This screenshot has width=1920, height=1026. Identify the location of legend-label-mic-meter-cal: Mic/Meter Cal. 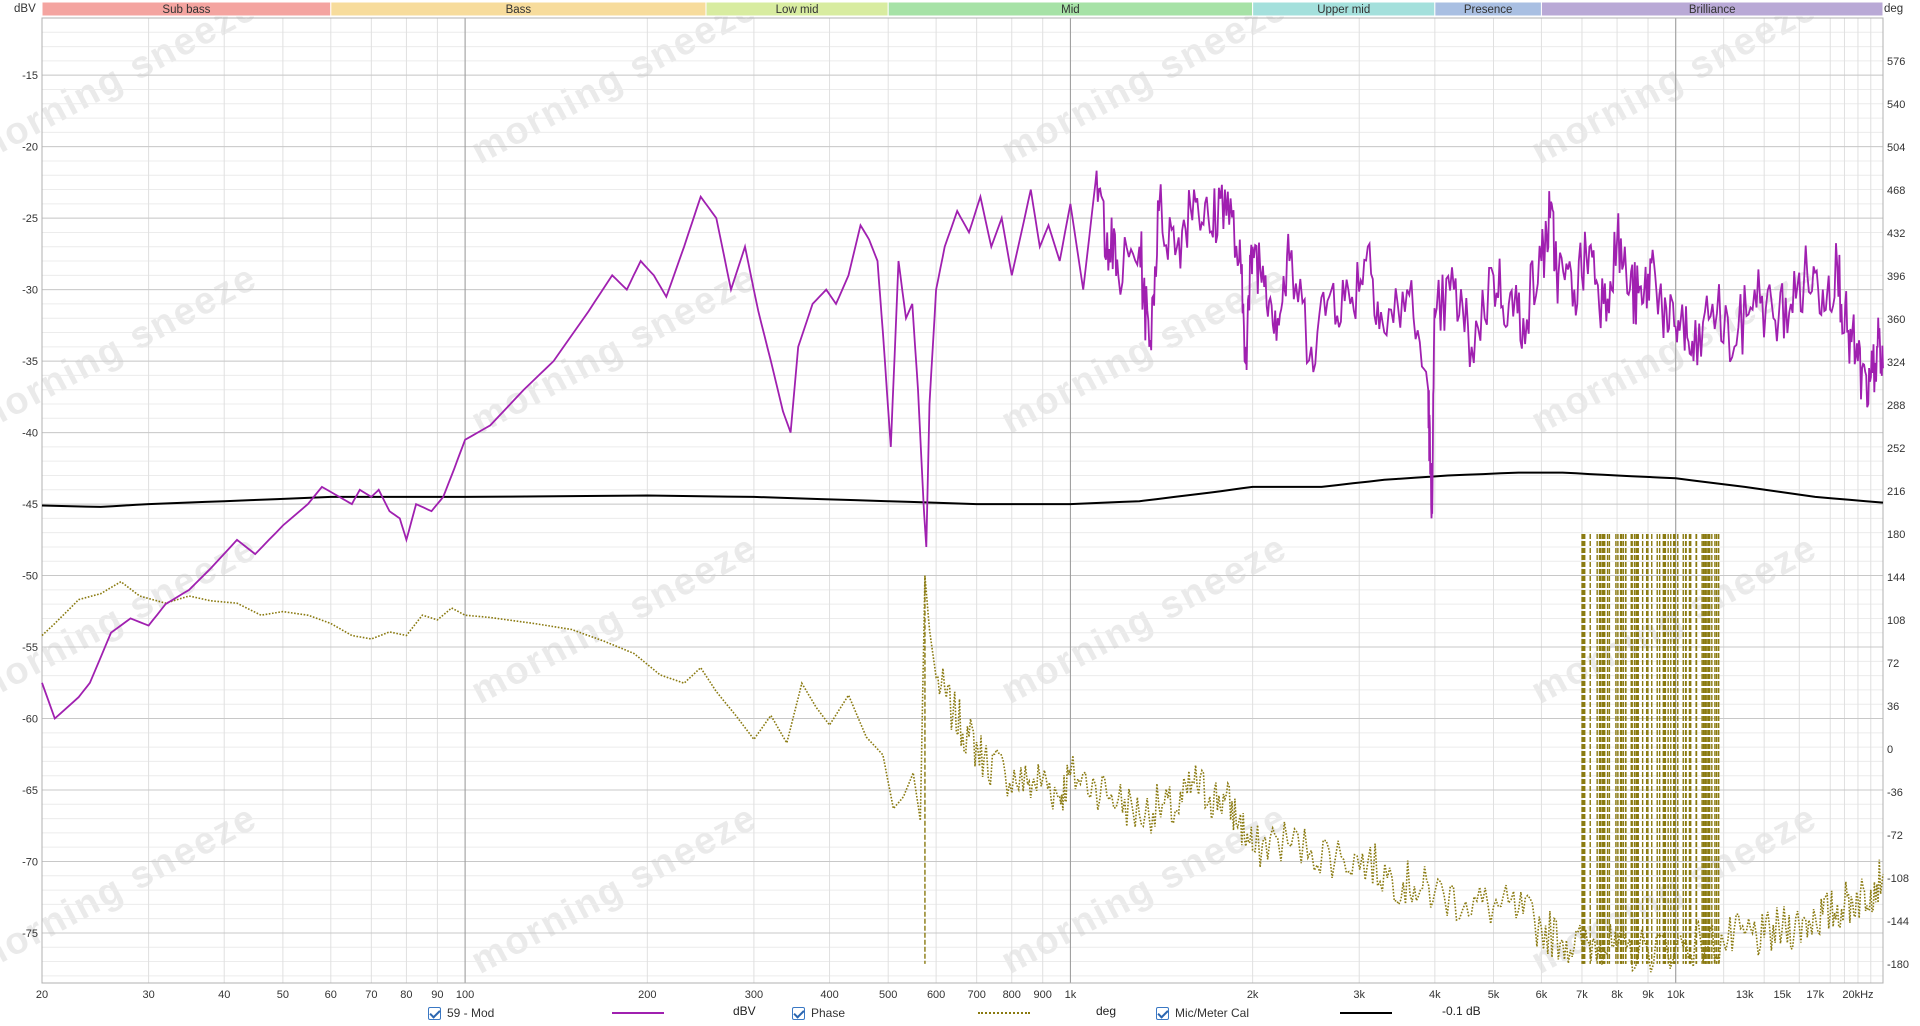
(1212, 1013).